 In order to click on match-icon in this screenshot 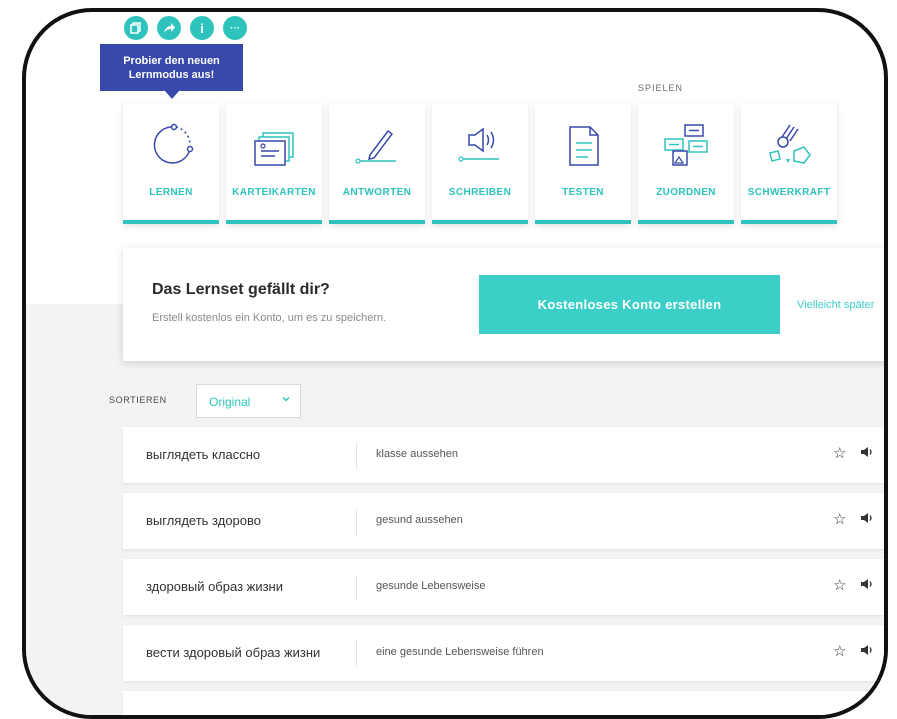, I will do `click(686, 145)`.